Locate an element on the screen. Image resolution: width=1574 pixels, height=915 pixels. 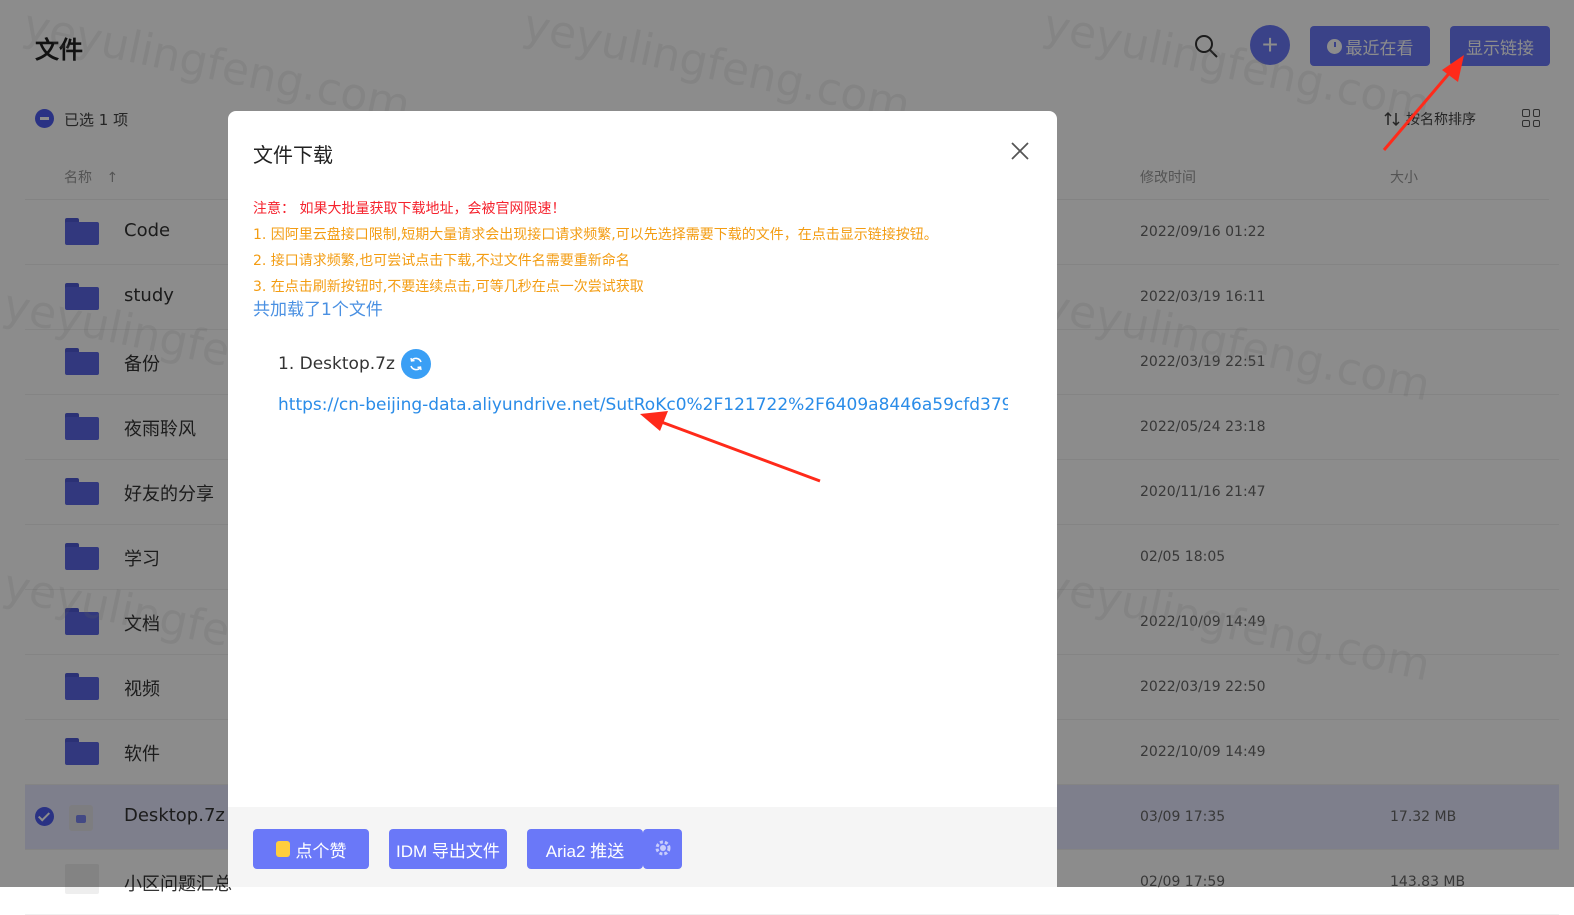
thumbs-up-icon is located at coordinates (282, 849).